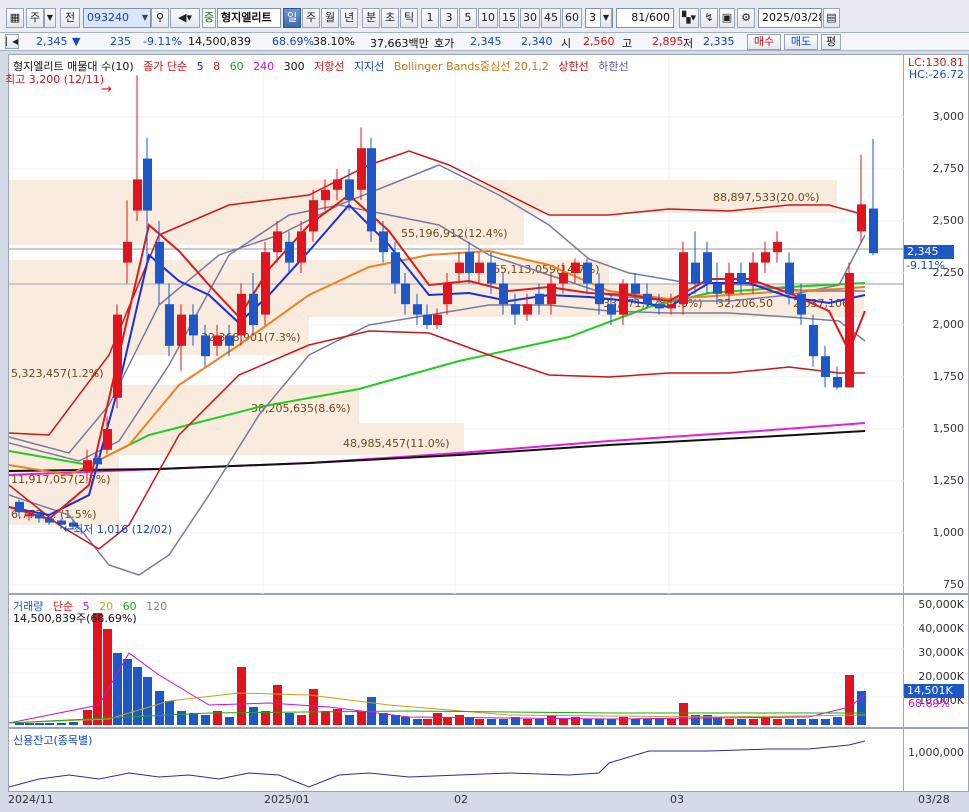  What do you see at coordinates (764, 42) in the screenshot?
I see `buy-button: 매수` at bounding box center [764, 42].